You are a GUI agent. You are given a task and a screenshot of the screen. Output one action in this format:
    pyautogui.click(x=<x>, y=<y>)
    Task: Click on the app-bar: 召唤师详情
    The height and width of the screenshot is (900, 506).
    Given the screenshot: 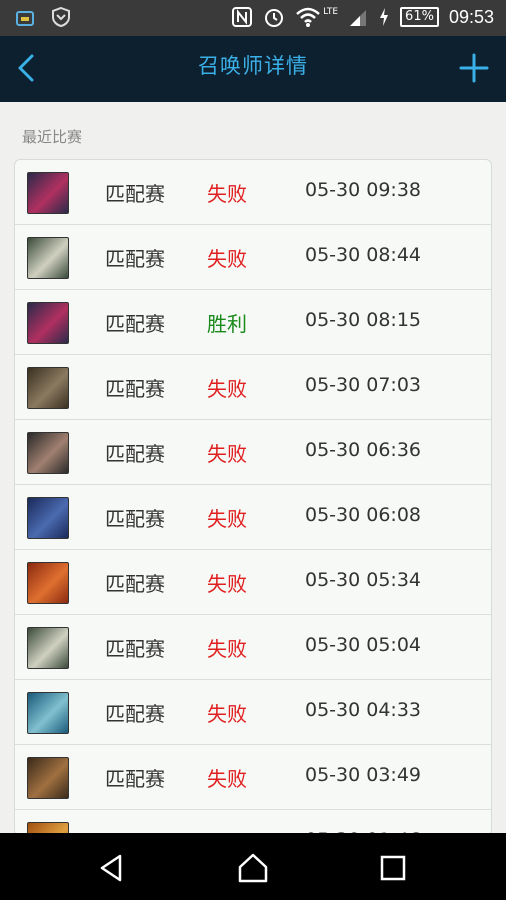 What is the action you would take?
    pyautogui.click(x=253, y=69)
    